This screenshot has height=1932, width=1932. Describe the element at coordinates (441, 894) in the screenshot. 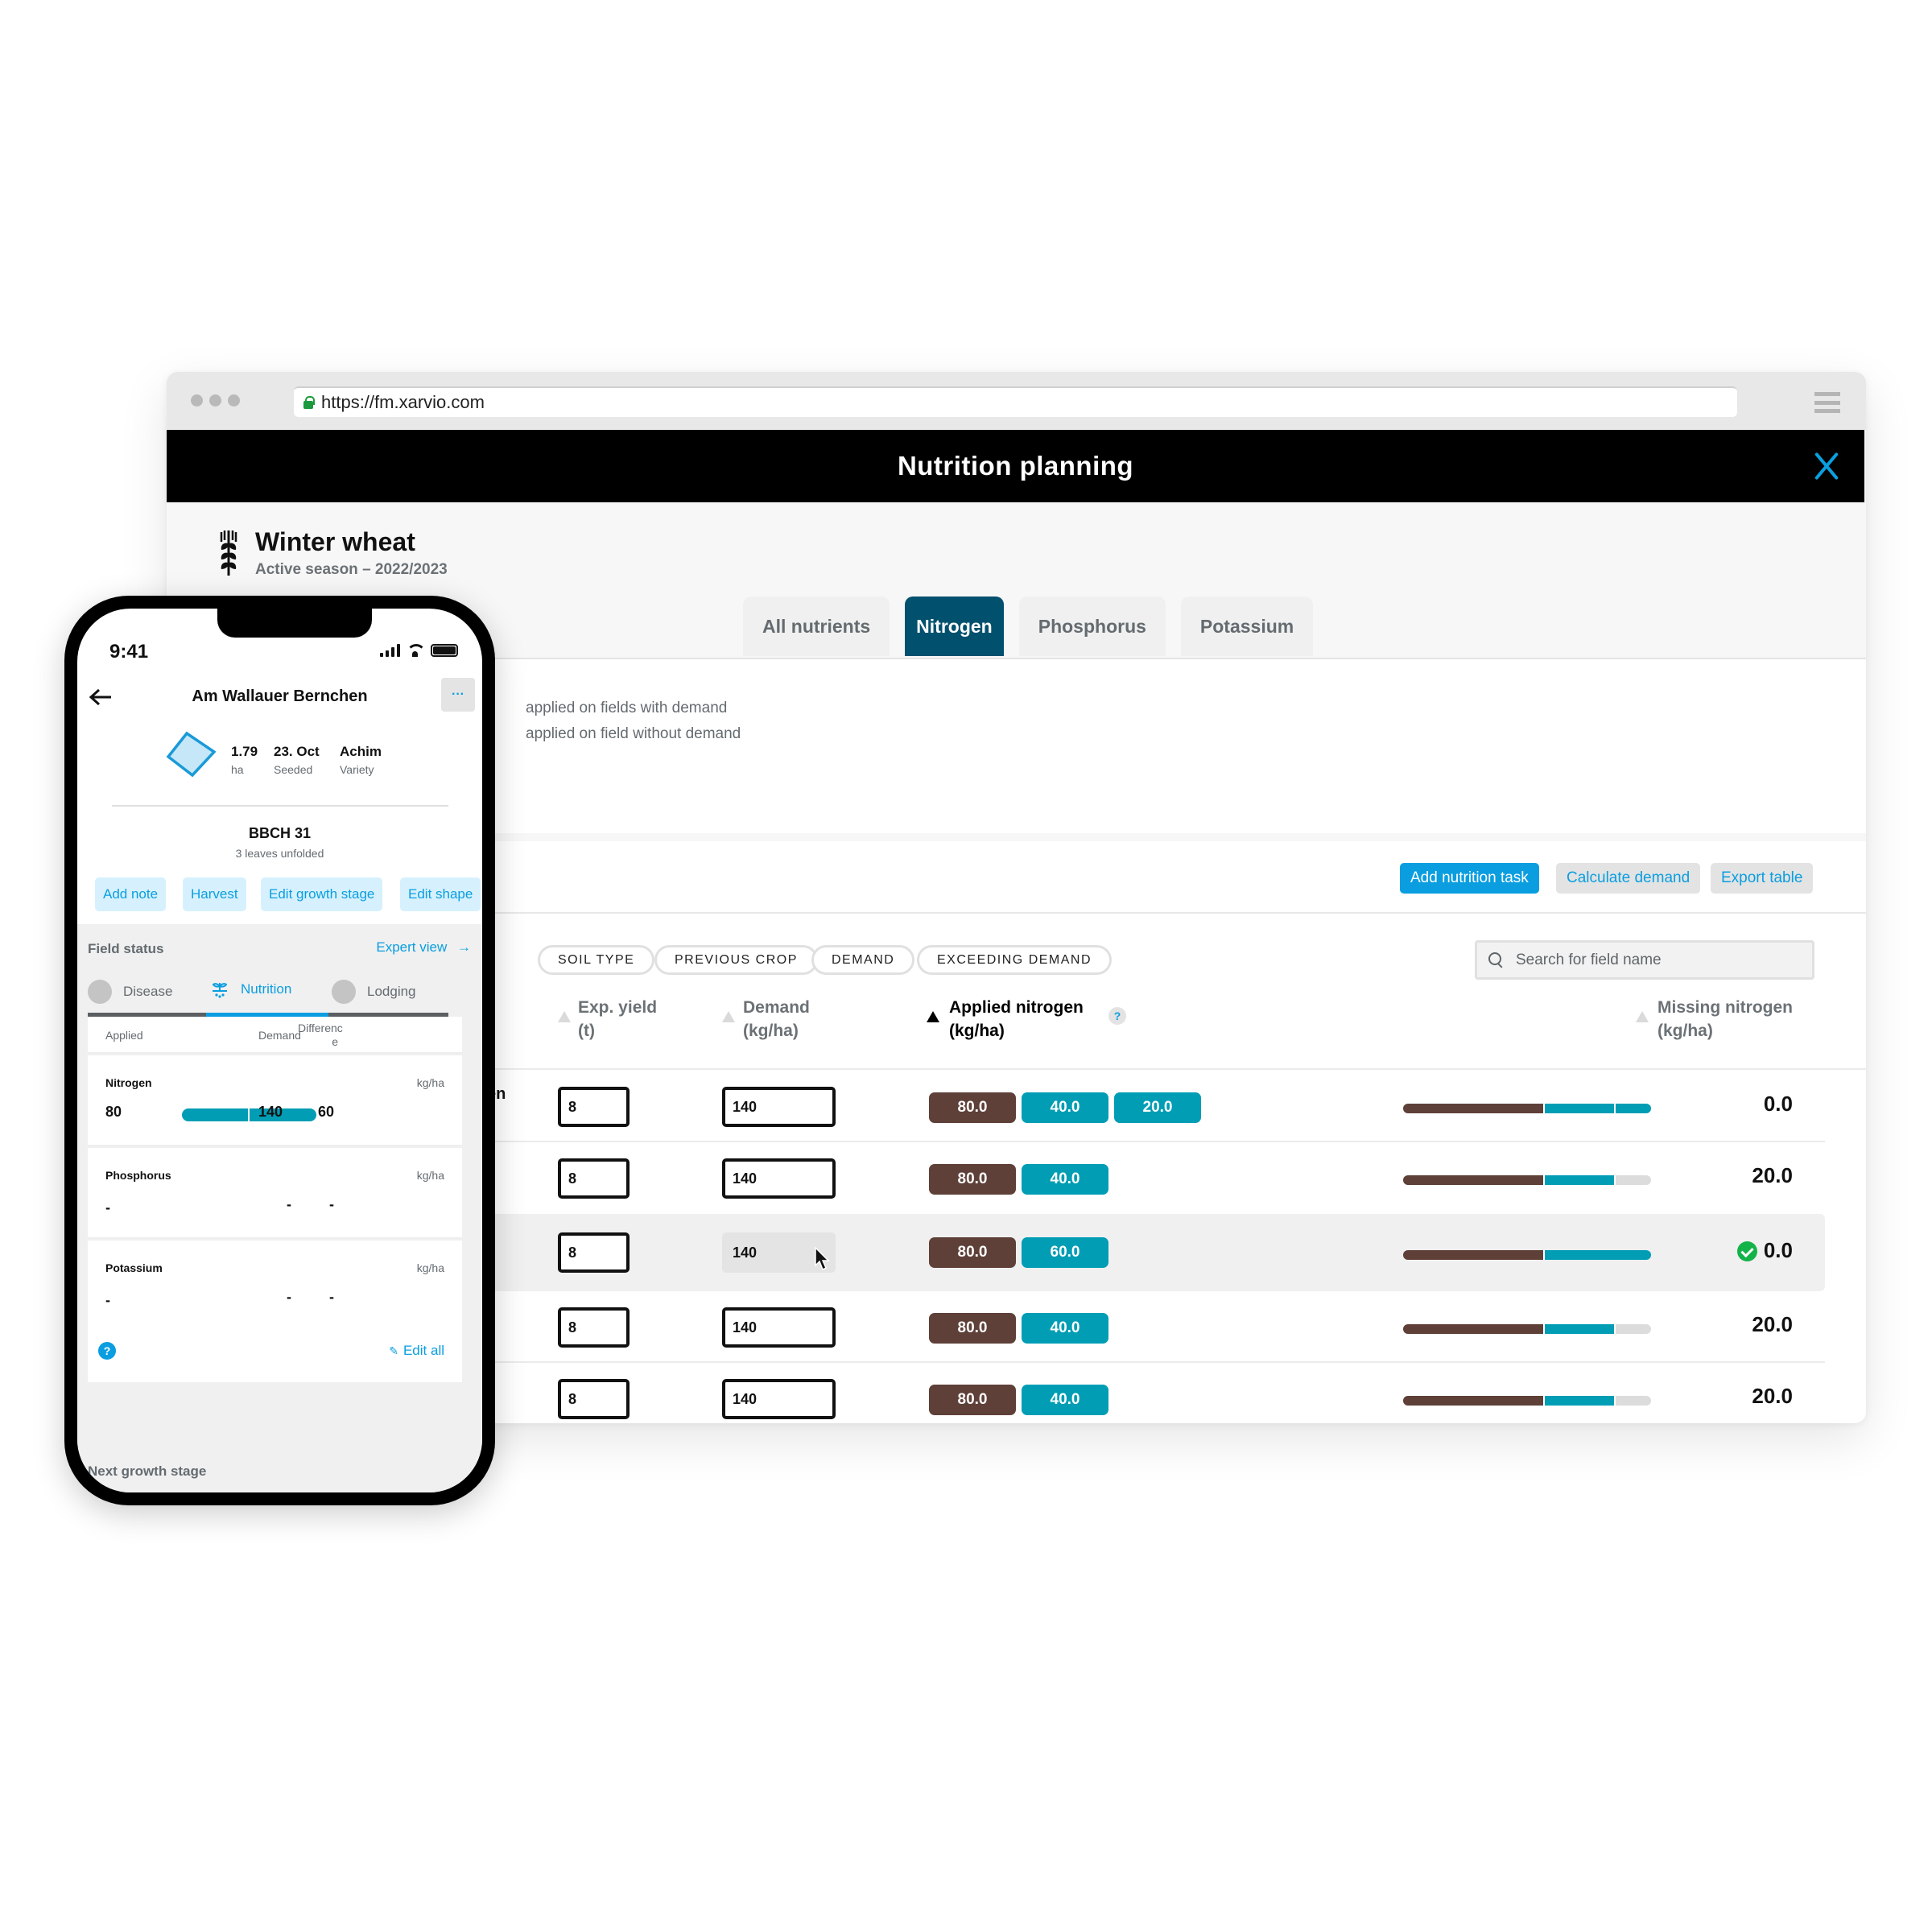

I see `edit-shape-button: Edit shape` at that location.